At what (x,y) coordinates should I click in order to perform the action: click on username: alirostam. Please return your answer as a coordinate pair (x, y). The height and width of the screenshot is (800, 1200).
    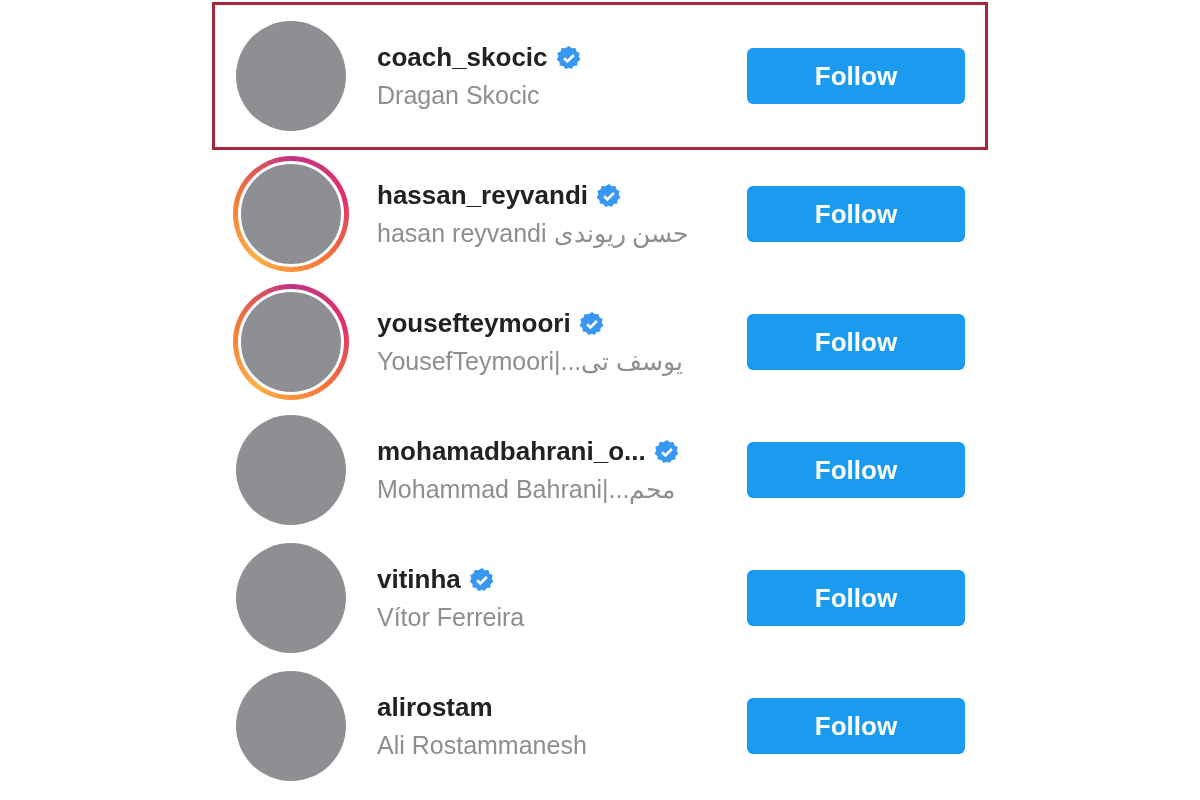
    Looking at the image, I should click on (435, 707).